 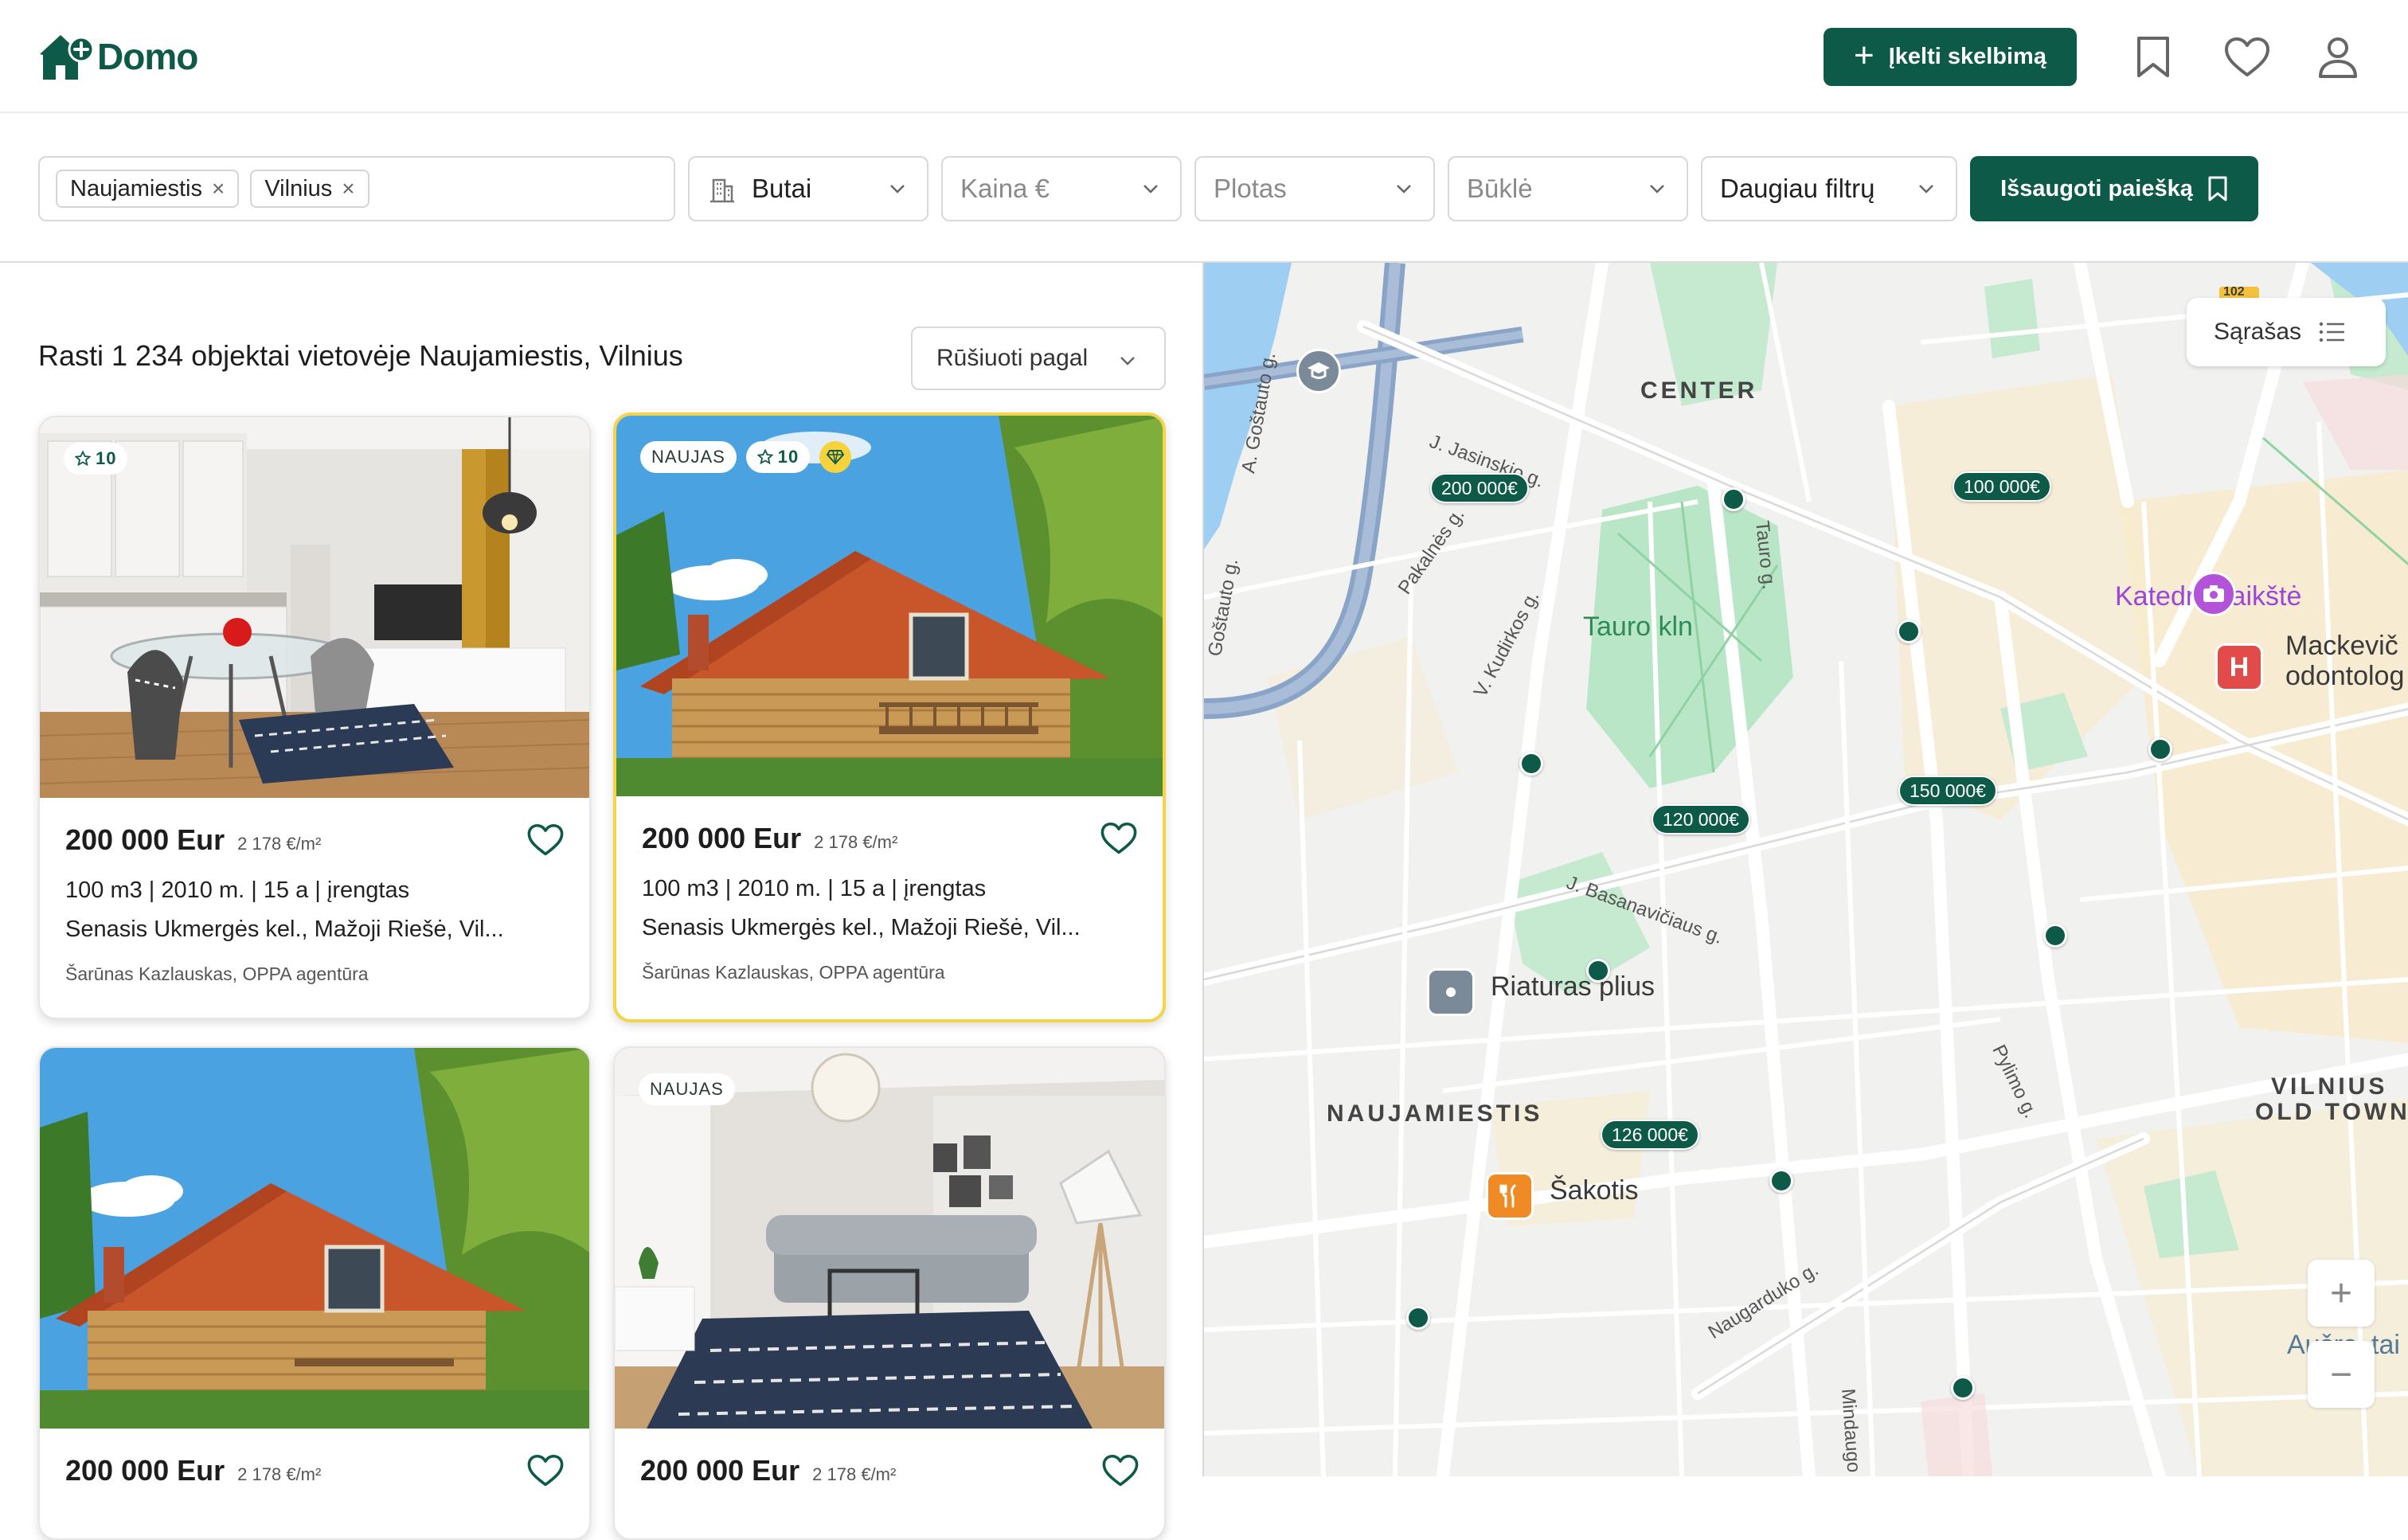 I want to click on bookmark-icon, so click(x=2153, y=57).